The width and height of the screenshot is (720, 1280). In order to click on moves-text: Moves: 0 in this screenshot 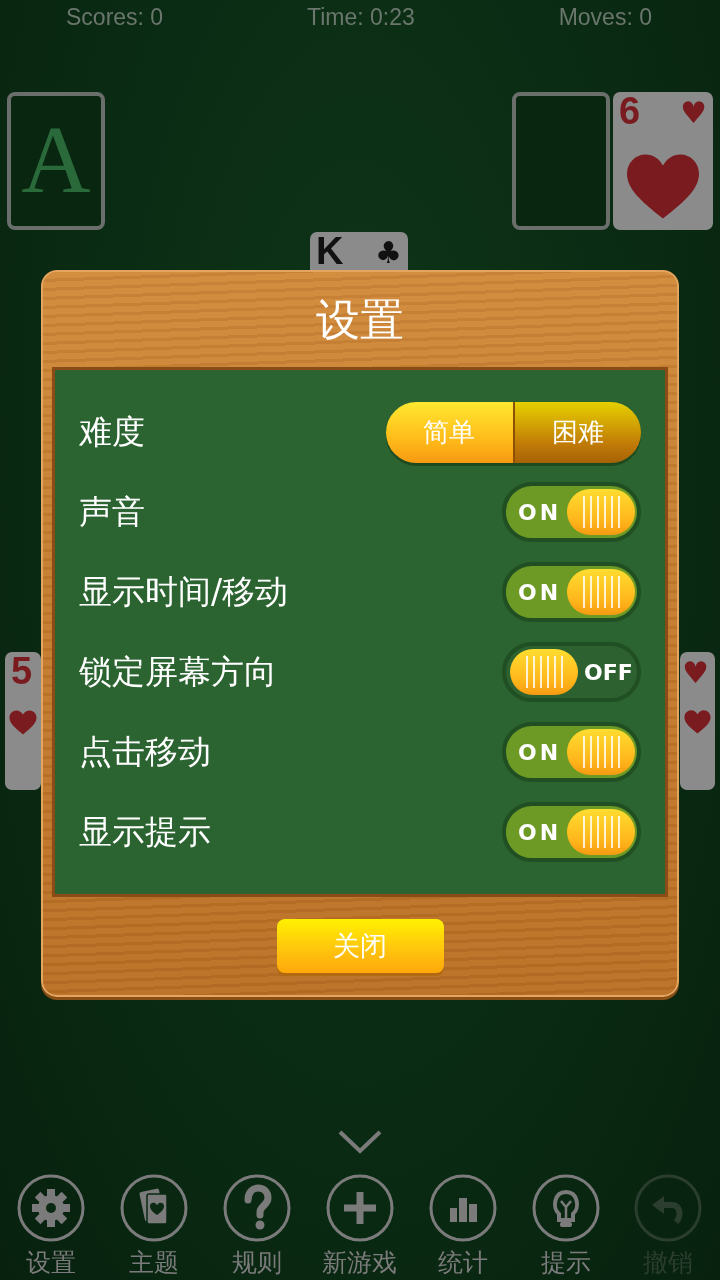, I will do `click(605, 17)`.